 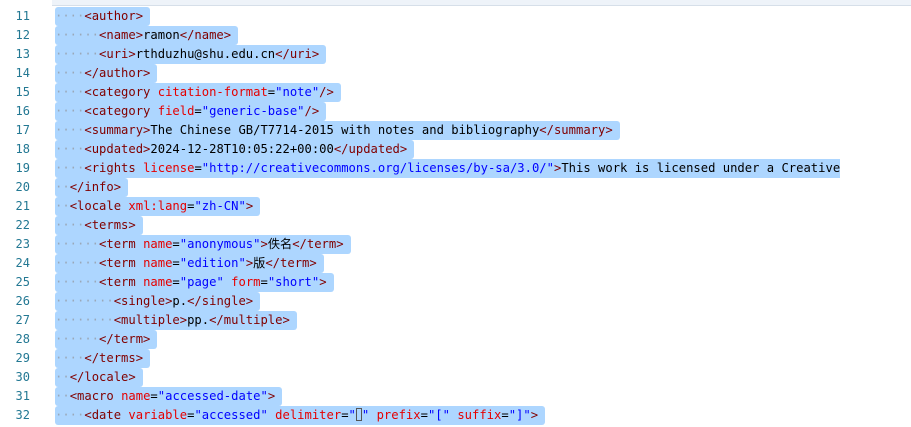 I want to click on xml-tag: <rights, so click(x=114, y=168).